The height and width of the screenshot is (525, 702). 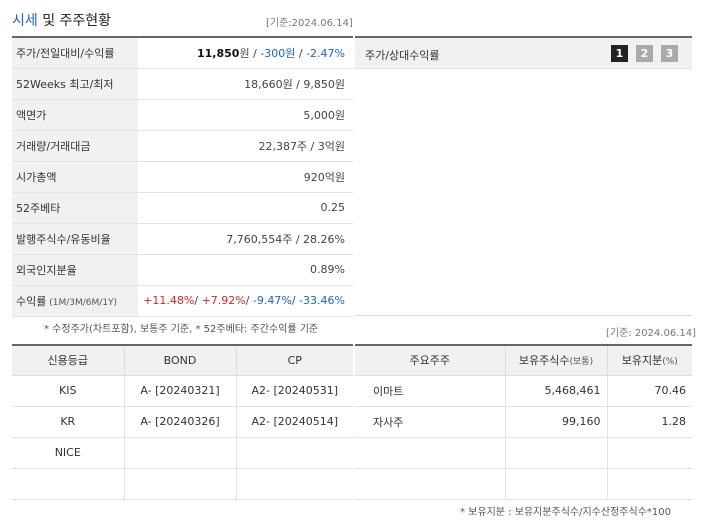 I want to click on return-6m: -9.47%, so click(x=272, y=300).